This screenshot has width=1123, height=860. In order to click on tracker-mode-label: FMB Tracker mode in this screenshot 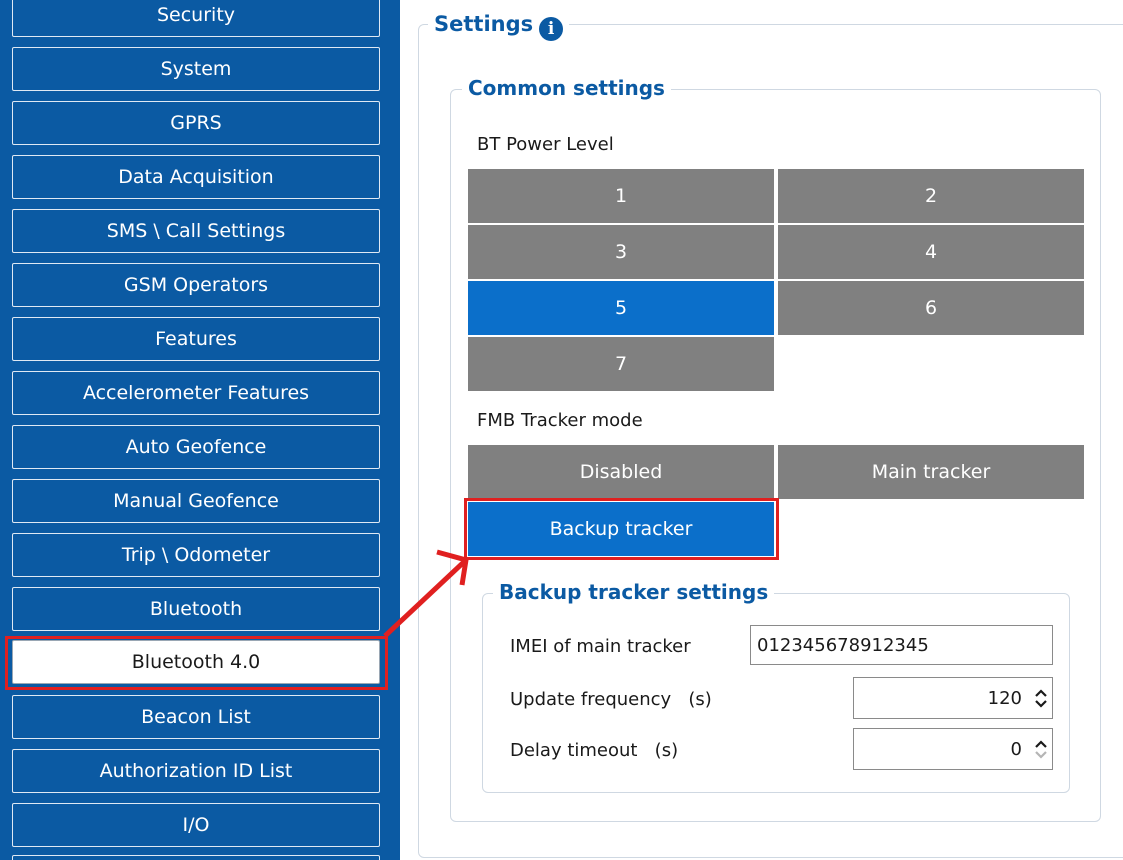, I will do `click(560, 420)`.